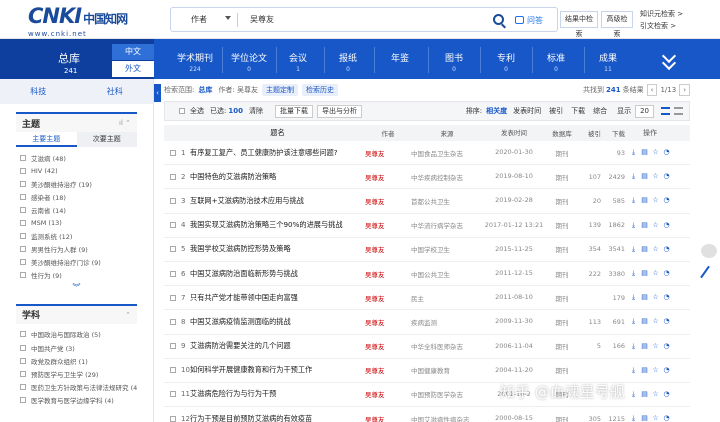 The image size is (720, 422). Describe the element at coordinates (76, 122) in the screenshot. I see `topic-facet-header: 主题 ıl ⌃` at that location.